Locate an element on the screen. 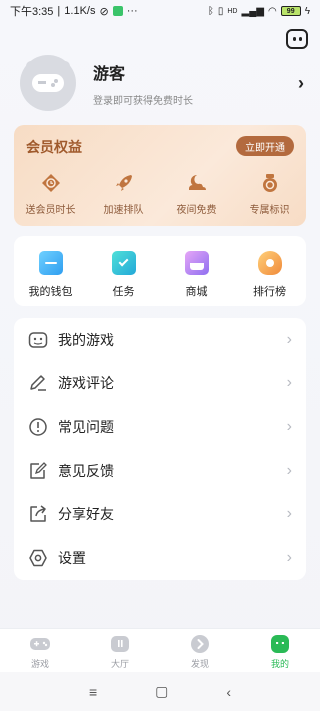 The width and height of the screenshot is (320, 711). badge-icon is located at coordinates (270, 183).